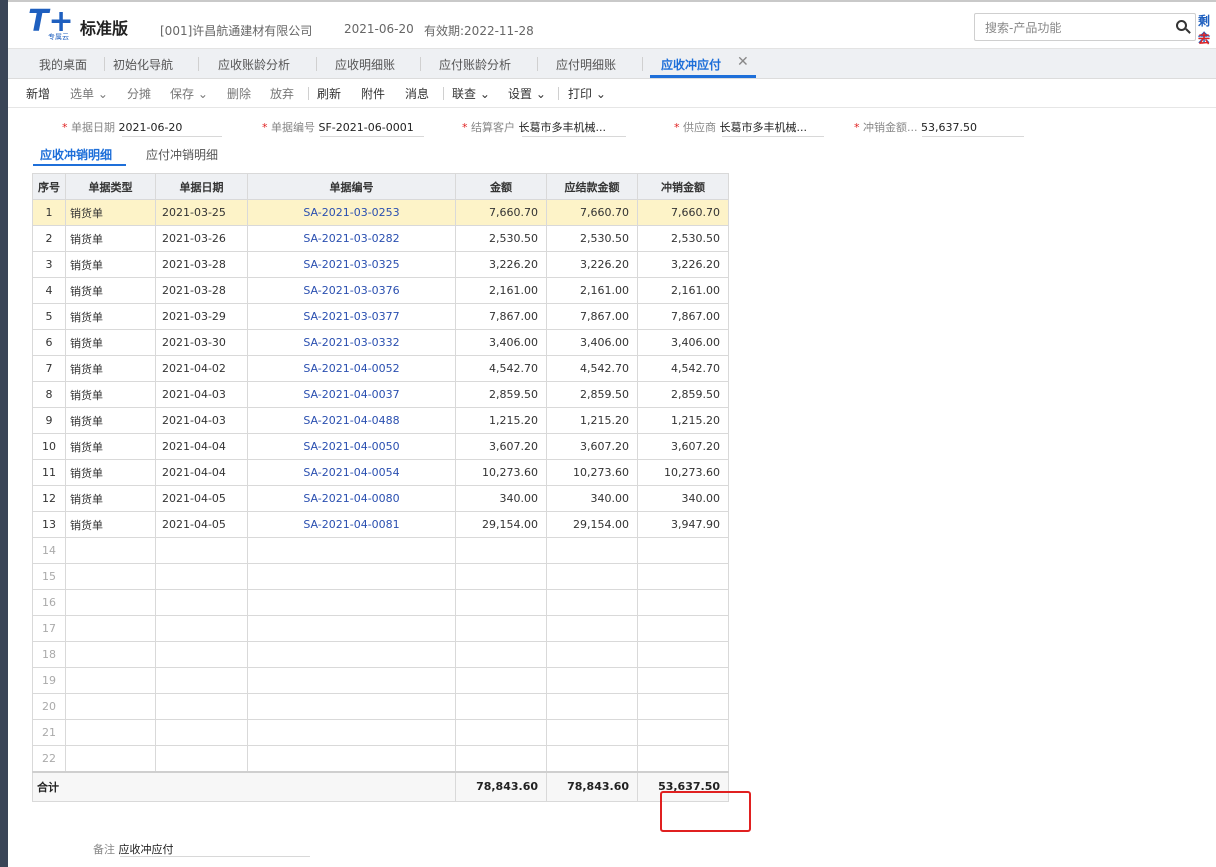 Image resolution: width=1216 pixels, height=867 pixels. Describe the element at coordinates (380, 576) in the screenshot. I see `empty-row: 15` at that location.